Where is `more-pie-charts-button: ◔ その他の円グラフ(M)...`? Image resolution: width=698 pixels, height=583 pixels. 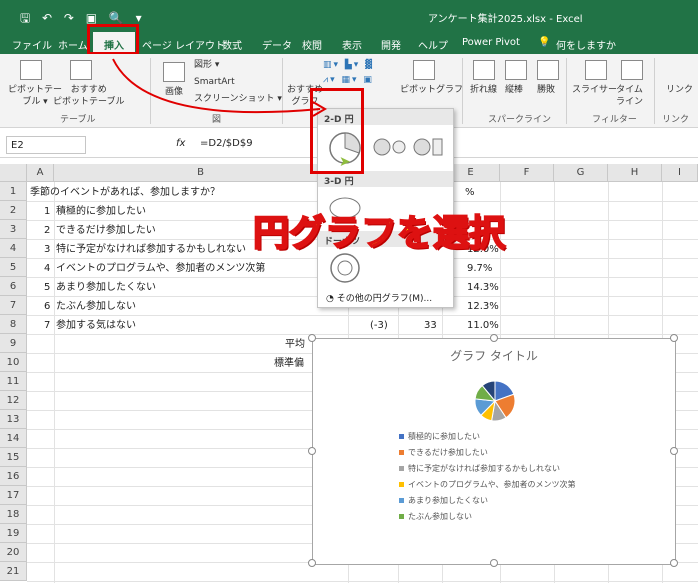
more-pie-charts-button: ◔ その他の円グラフ(M)... is located at coordinates (379, 297).